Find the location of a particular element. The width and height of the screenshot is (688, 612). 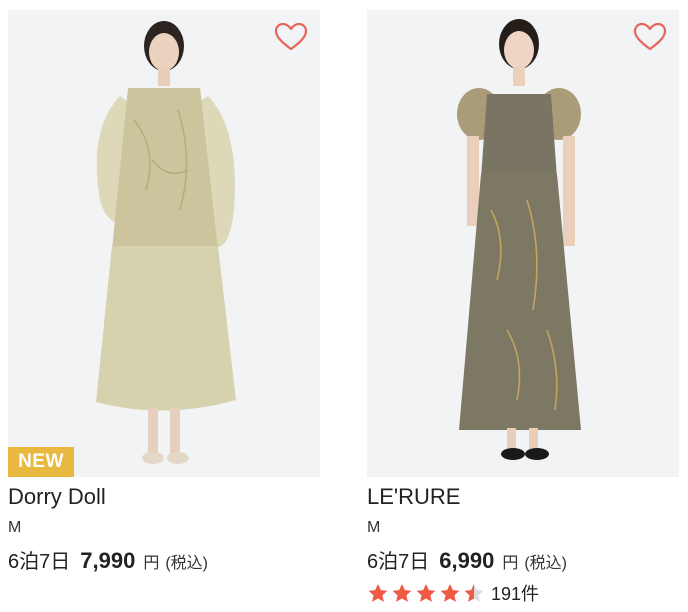

star-half-icon is located at coordinates (474, 593).